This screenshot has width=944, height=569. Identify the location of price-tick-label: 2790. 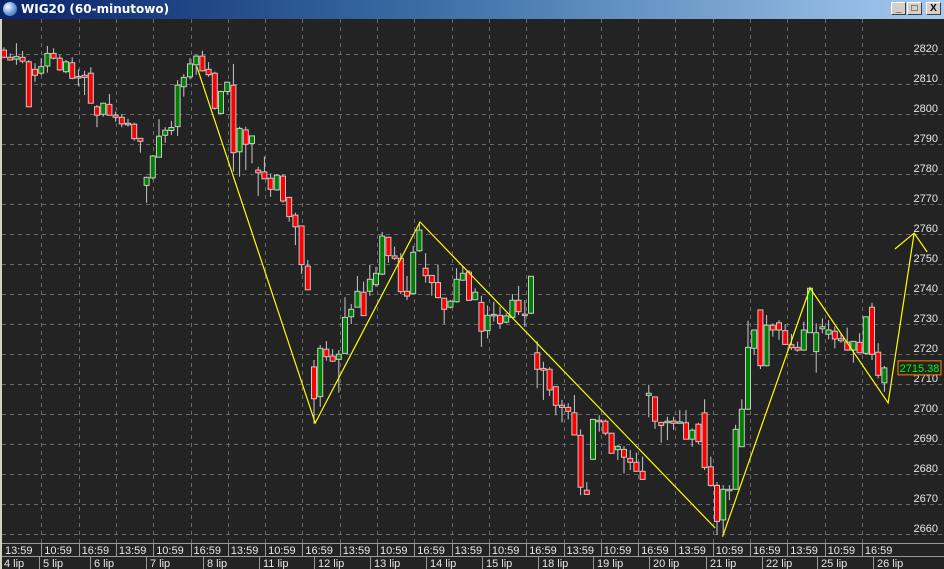
(926, 139).